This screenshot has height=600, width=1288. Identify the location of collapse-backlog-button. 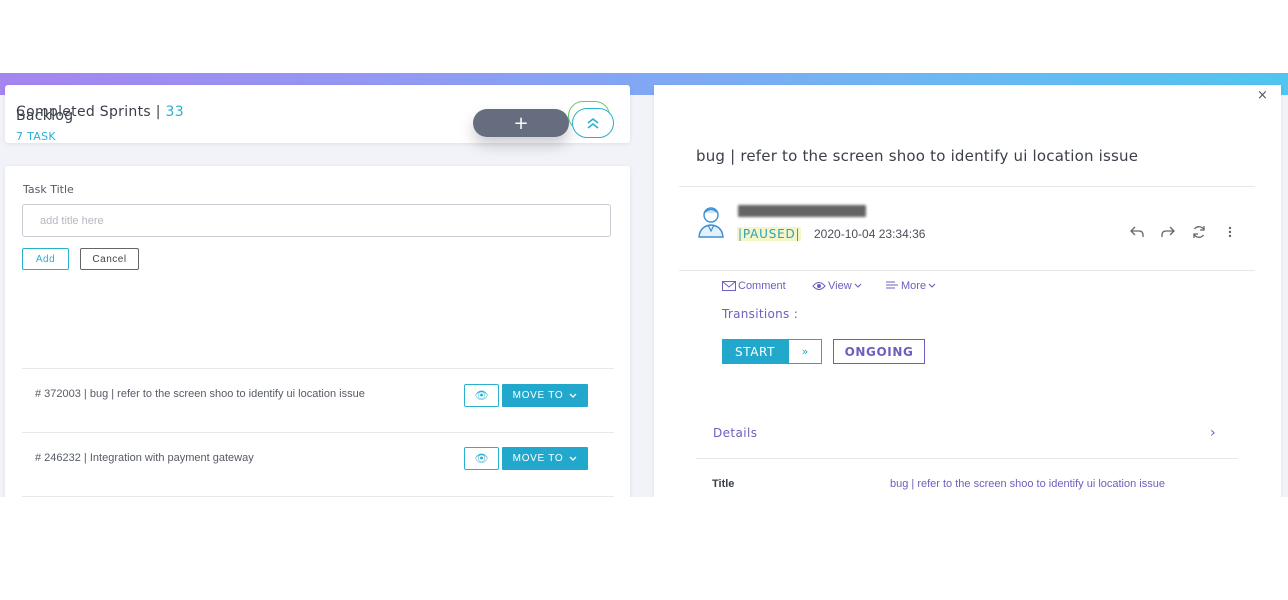
(593, 123).